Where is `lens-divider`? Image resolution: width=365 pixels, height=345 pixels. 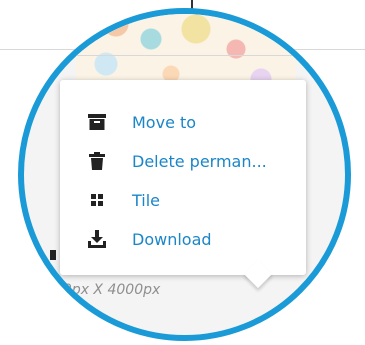 lens-divider is located at coordinates (184, 55).